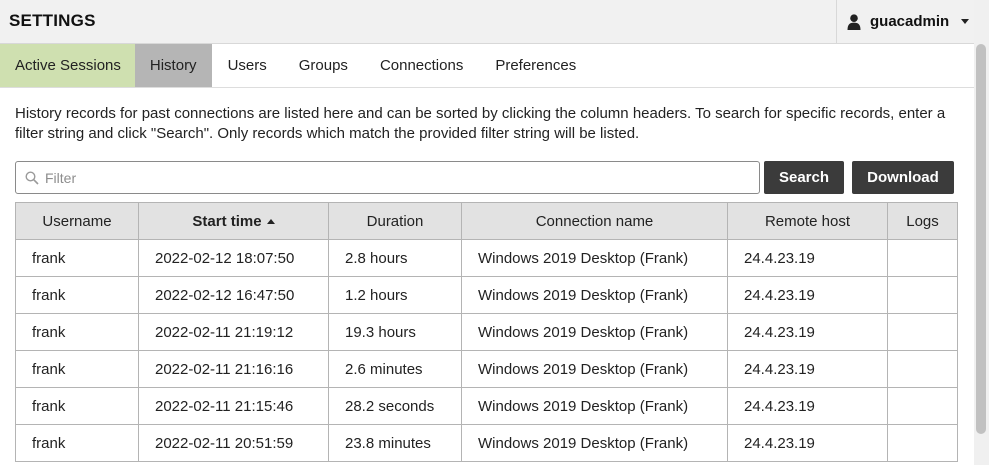 The image size is (989, 465). What do you see at coordinates (922, 221) in the screenshot?
I see `column-header-logs: Logs` at bounding box center [922, 221].